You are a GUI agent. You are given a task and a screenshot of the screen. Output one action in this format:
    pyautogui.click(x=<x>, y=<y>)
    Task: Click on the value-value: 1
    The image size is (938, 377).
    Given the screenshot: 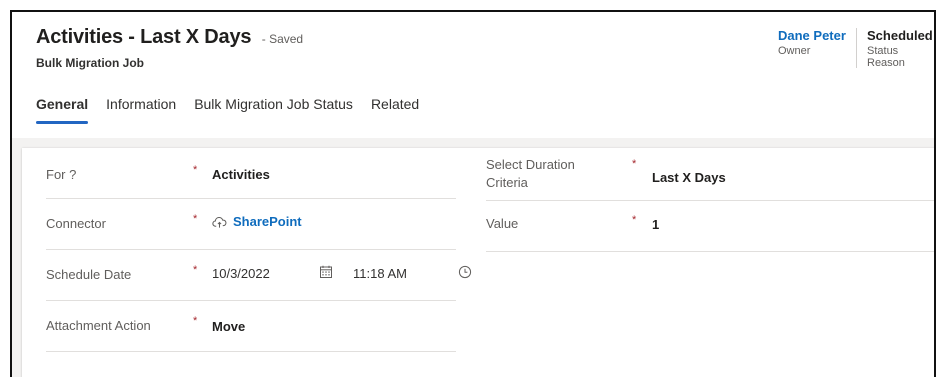 What is the action you would take?
    pyautogui.click(x=655, y=224)
    